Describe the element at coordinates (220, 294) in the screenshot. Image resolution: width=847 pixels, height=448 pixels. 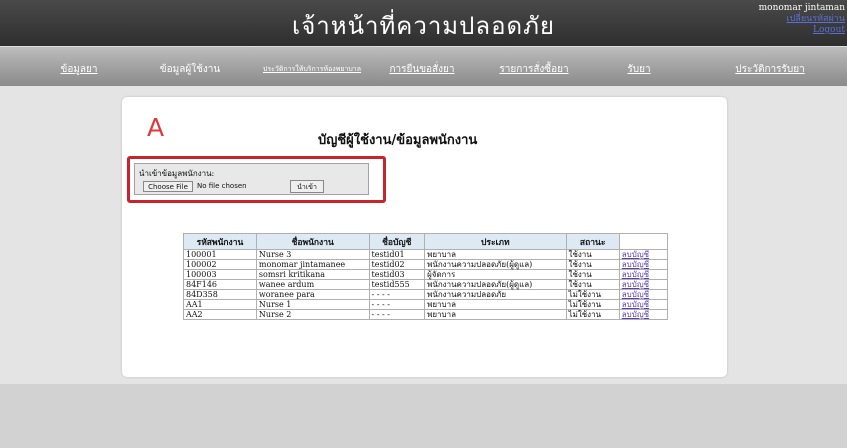
I see `cell-employee-id: 84D358` at that location.